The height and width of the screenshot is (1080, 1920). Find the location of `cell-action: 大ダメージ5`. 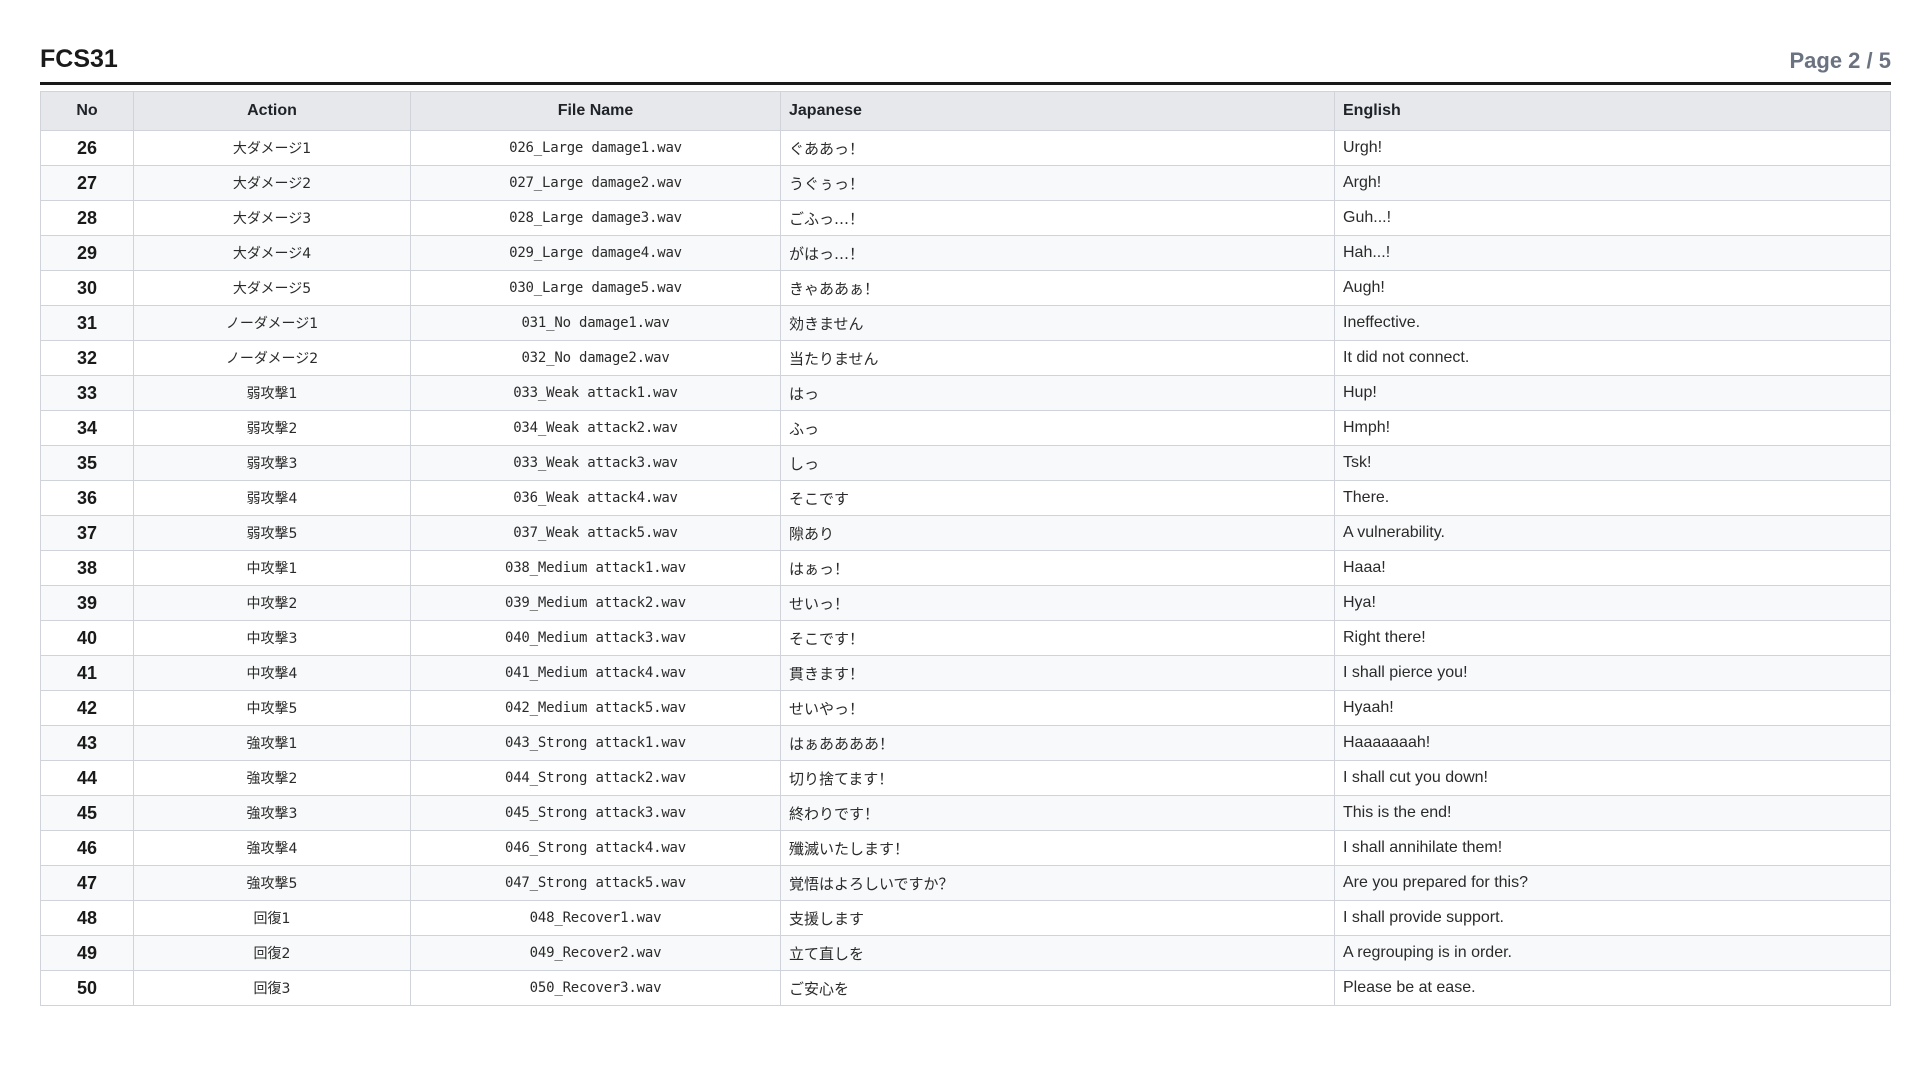

cell-action: 大ダメージ5 is located at coordinates (272, 288).